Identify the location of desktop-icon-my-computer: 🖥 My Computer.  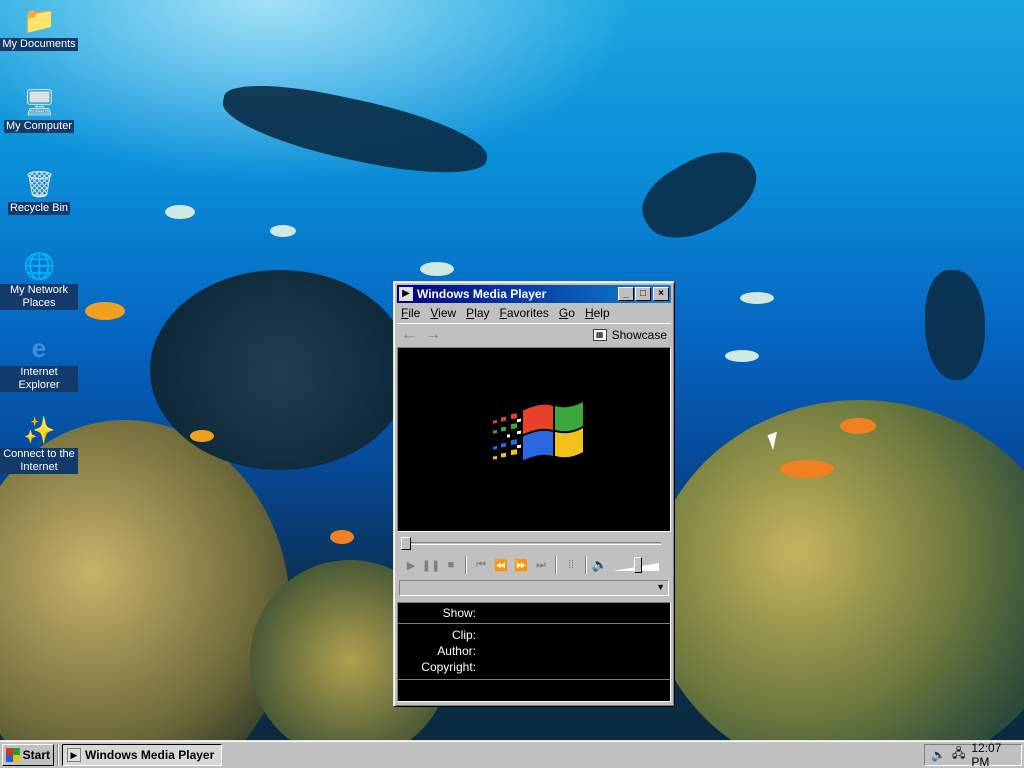
(39, 109).